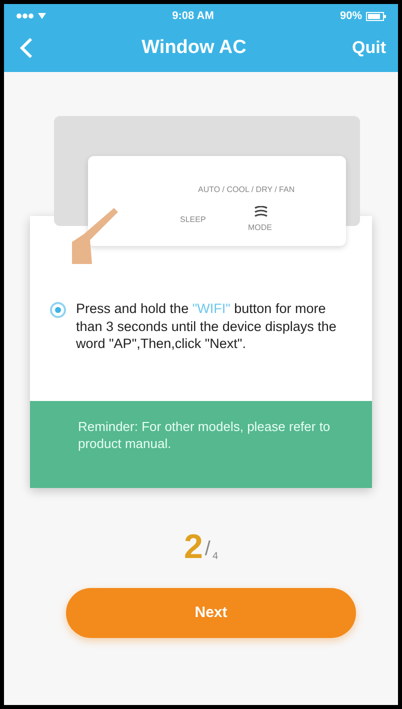 The width and height of the screenshot is (402, 709). Describe the element at coordinates (193, 220) in the screenshot. I see `panel-label: SLEEP` at that location.